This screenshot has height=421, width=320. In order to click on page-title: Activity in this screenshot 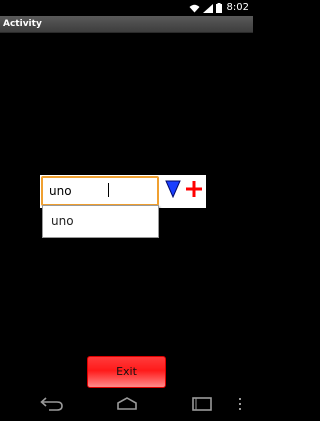, I will do `click(22, 24)`.